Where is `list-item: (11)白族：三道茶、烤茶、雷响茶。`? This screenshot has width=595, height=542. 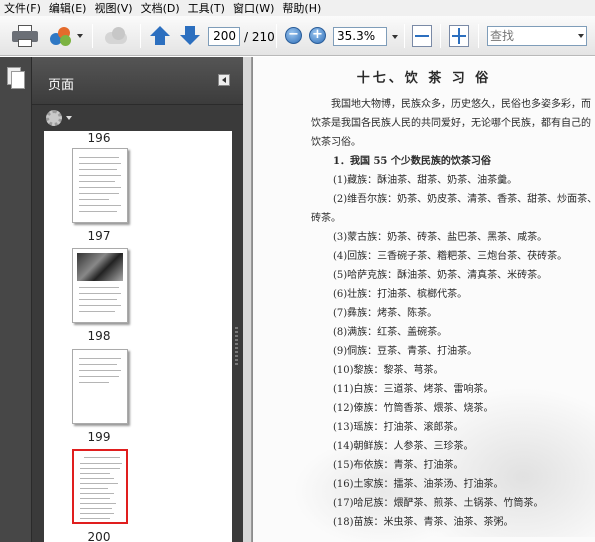 list-item: (11)白族：三道茶、烤茶、雷响茶。 is located at coordinates (413, 389).